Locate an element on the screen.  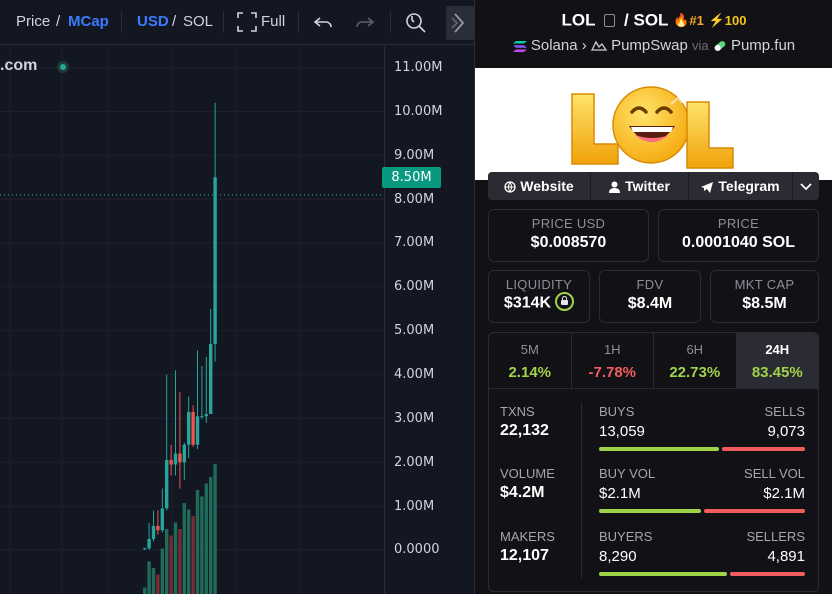
tab-6h: 6H 22.73% is located at coordinates (695, 360).